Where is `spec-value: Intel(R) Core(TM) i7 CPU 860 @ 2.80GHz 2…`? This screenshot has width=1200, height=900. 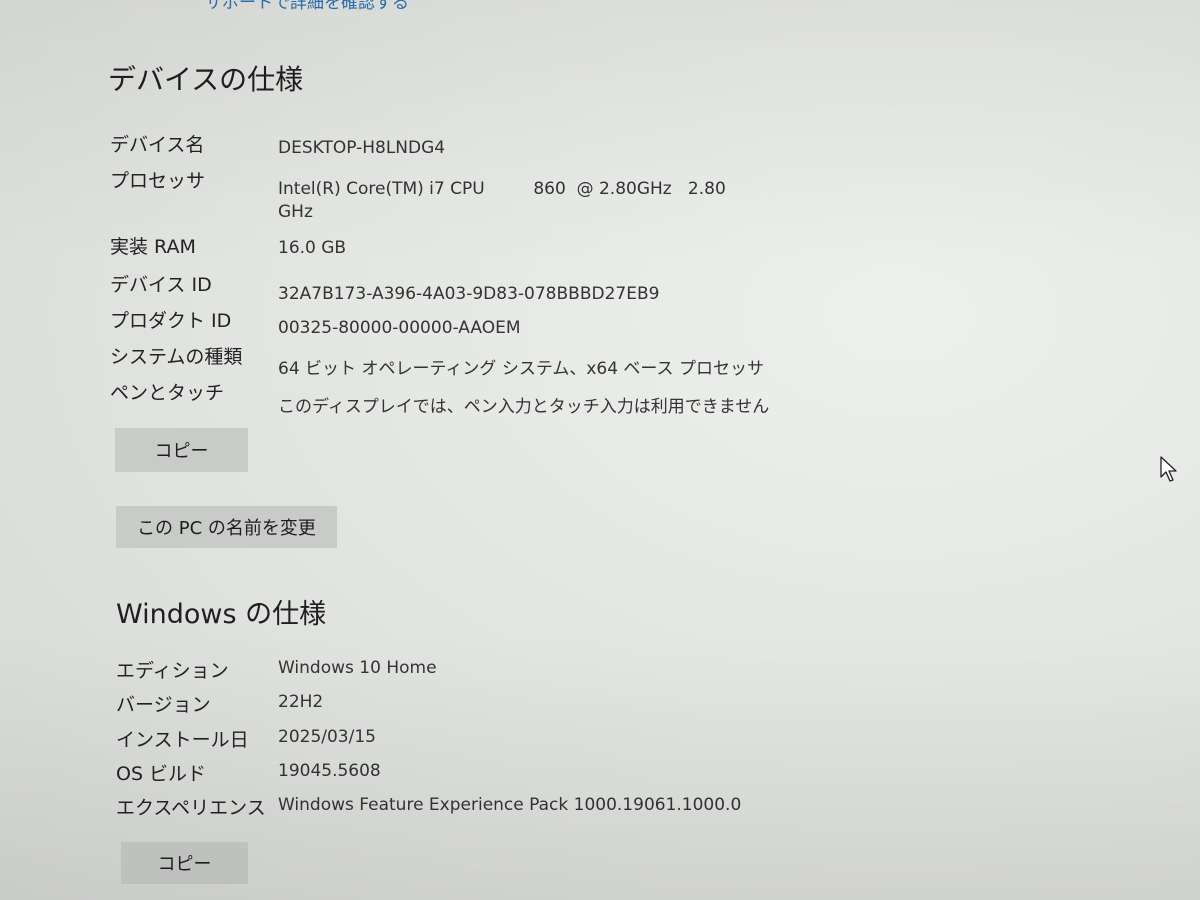
spec-value: Intel(R) Core(TM) i7 CPU 860 @ 2.80GHz 2… is located at coordinates (505, 200).